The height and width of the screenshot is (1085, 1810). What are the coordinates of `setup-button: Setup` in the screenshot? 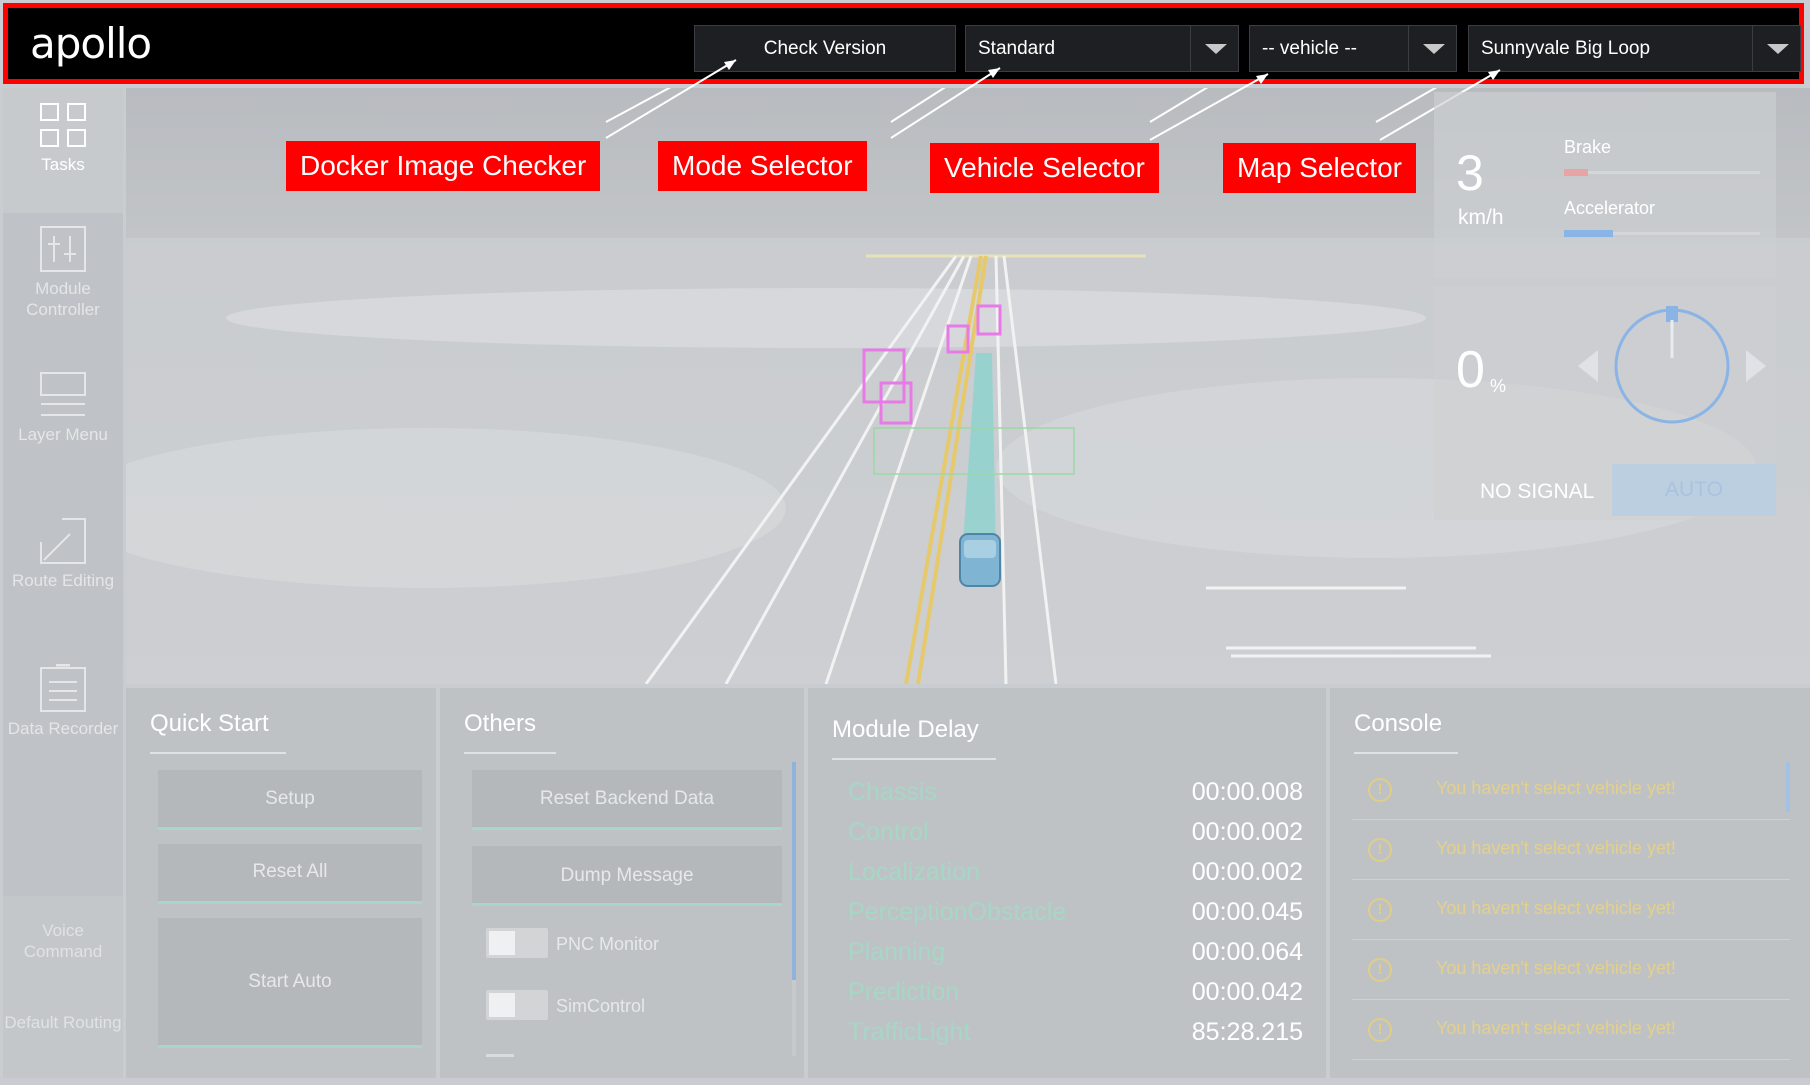 It's located at (290, 800).